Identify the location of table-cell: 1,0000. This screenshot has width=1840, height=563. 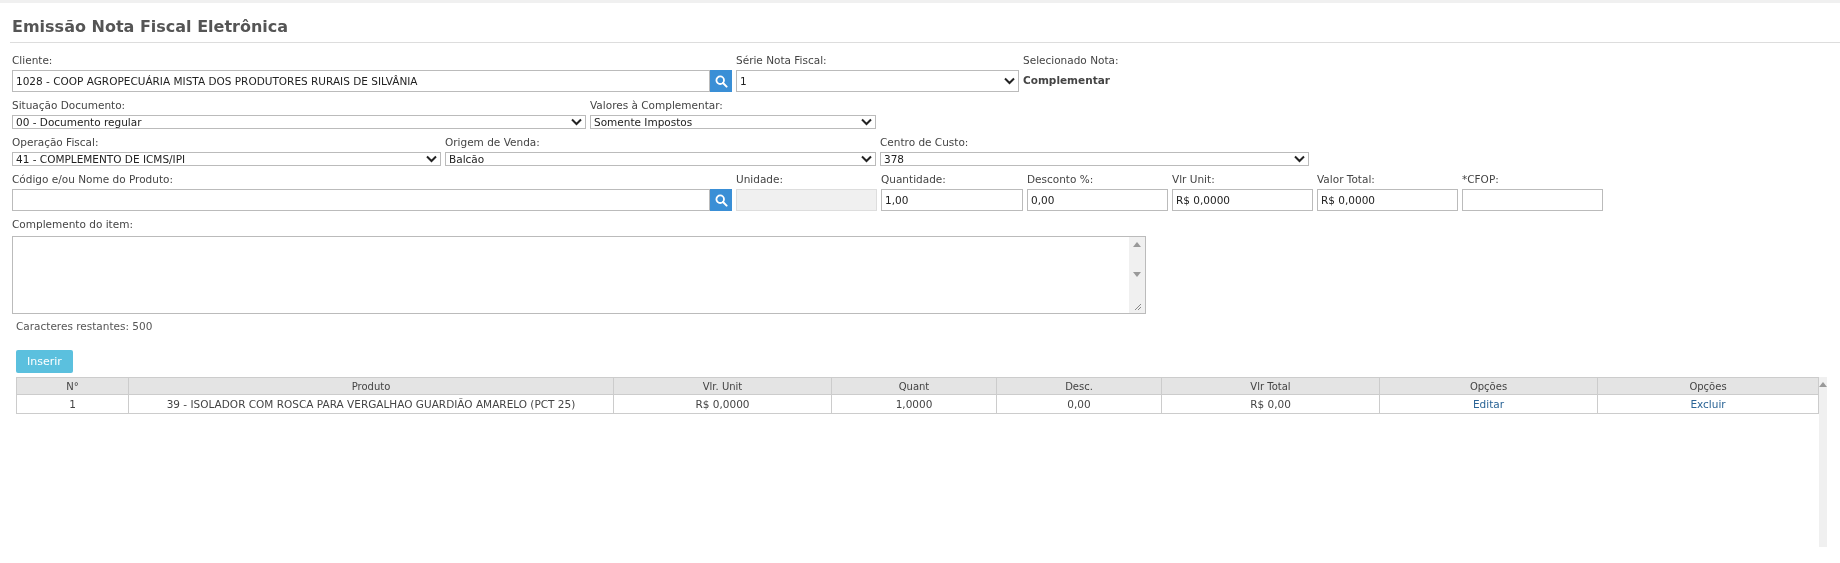
(914, 404).